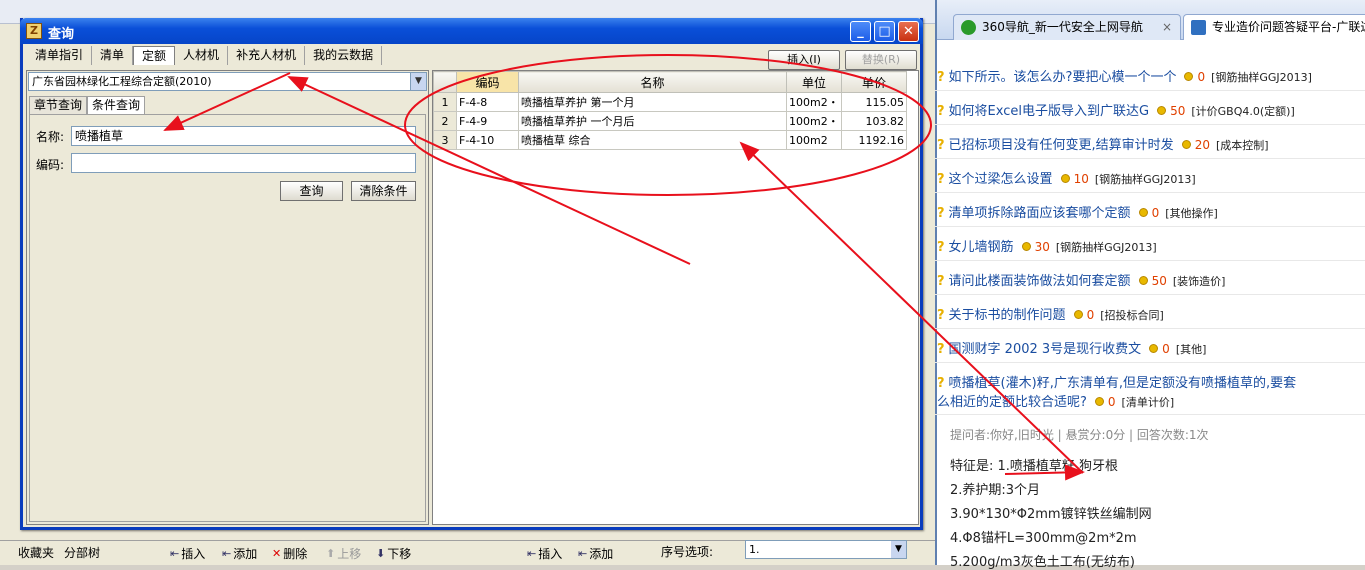 Image resolution: width=1365 pixels, height=570 pixels. Describe the element at coordinates (1034, 466) in the screenshot. I see `detail-line: 特征是: 1.喷播植草籽 狗牙根` at that location.